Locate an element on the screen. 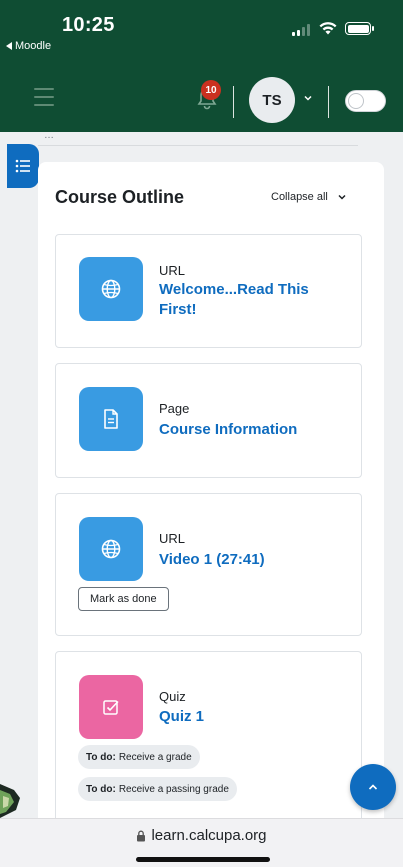  activity-link: Video 1 (27:41) is located at coordinates (254, 560).